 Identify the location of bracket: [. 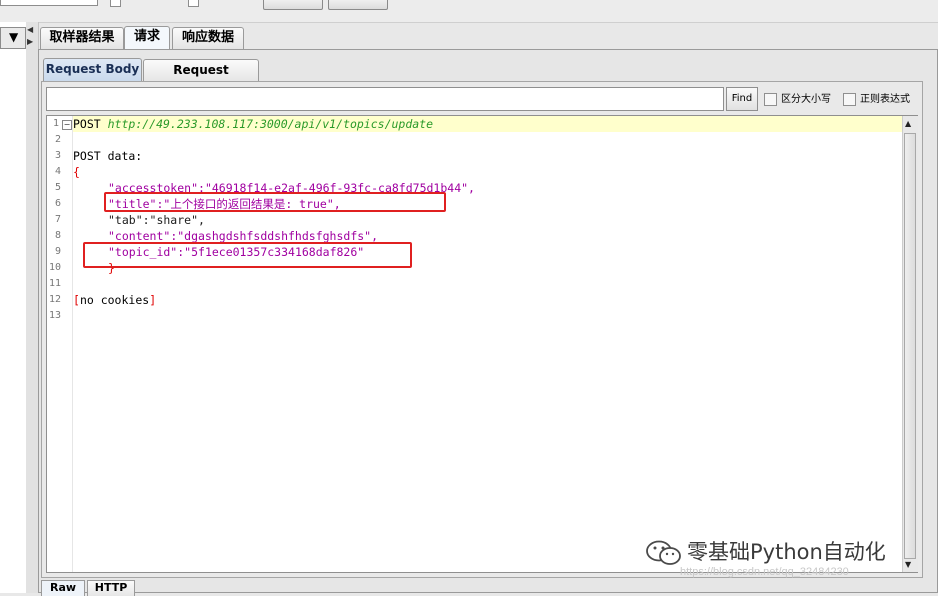
(76, 300).